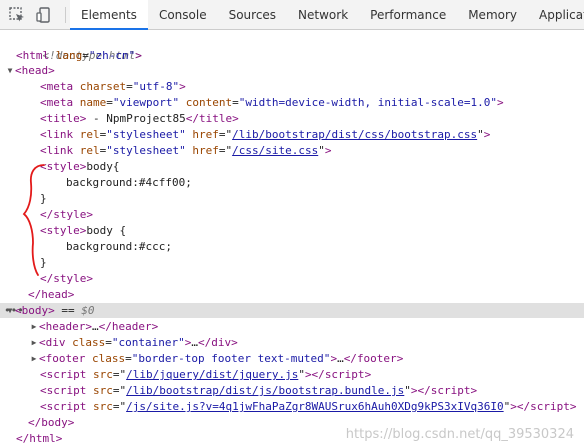 The image size is (584, 448). I want to click on dom-node-head-close: </head>, so click(292, 294).